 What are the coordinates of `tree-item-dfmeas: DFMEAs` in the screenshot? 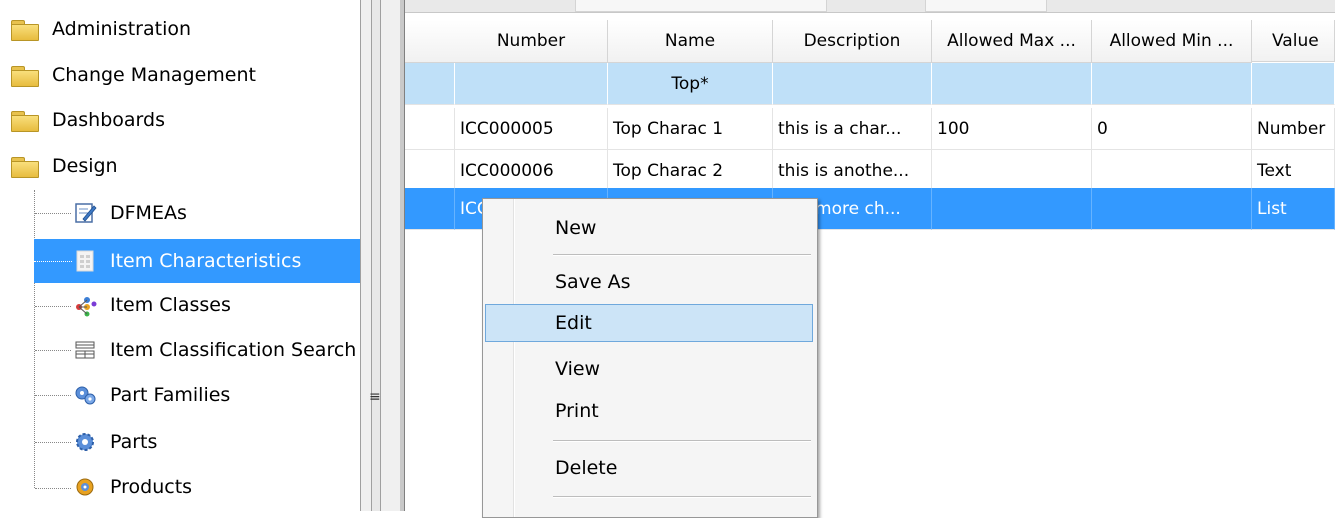 It's located at (129, 213).